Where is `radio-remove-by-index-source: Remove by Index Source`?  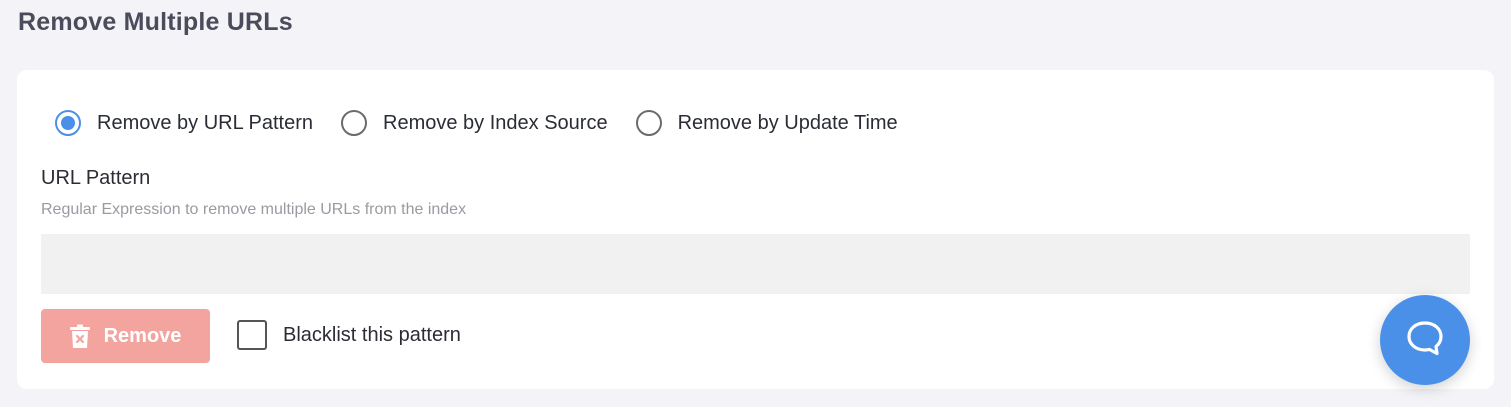
radio-remove-by-index-source: Remove by Index Source is located at coordinates (474, 123).